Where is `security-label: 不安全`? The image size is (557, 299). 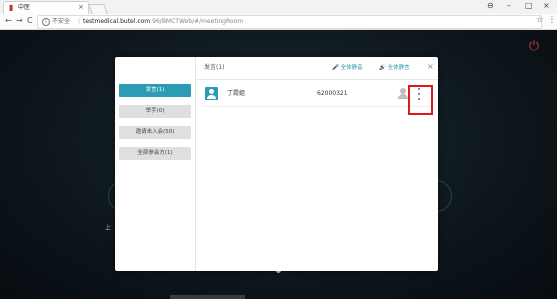 security-label: 不安全 is located at coordinates (61, 22).